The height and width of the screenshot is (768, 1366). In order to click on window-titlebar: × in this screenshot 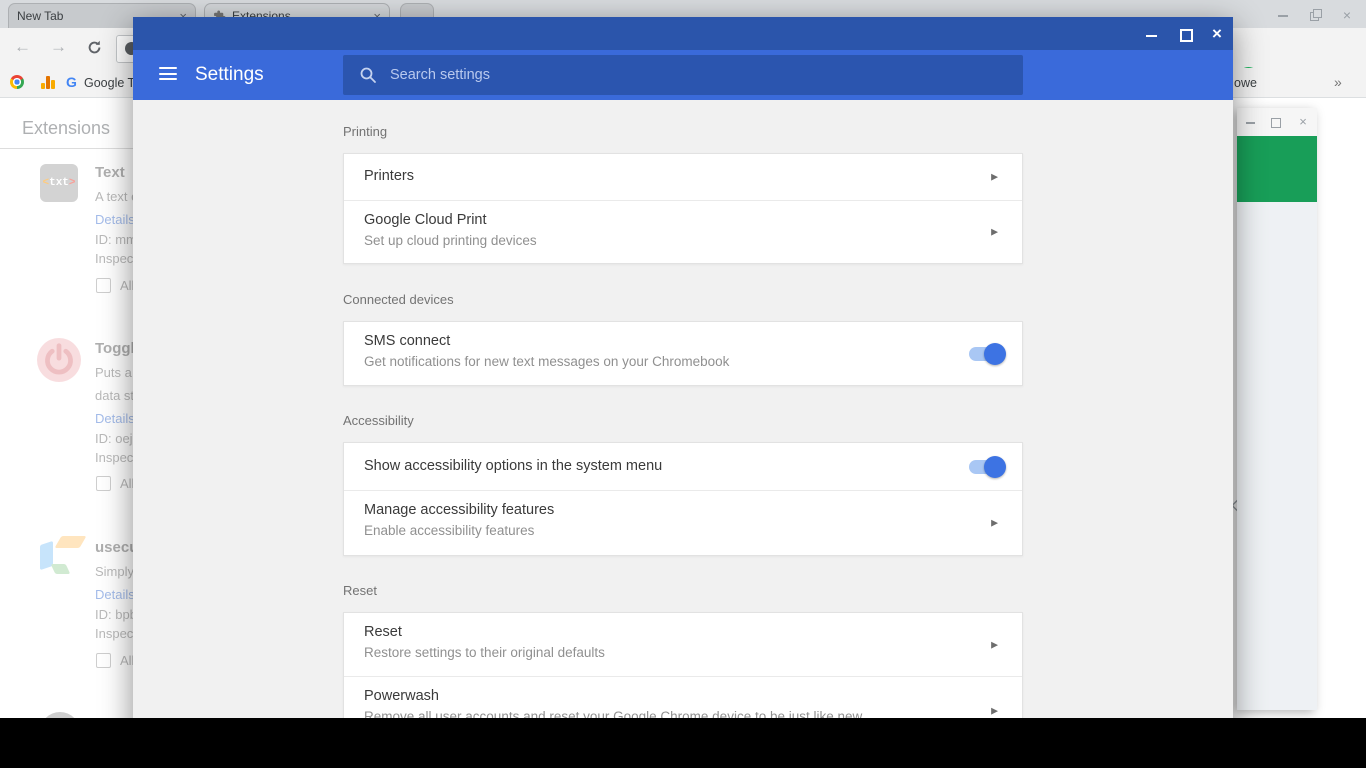, I will do `click(1277, 122)`.